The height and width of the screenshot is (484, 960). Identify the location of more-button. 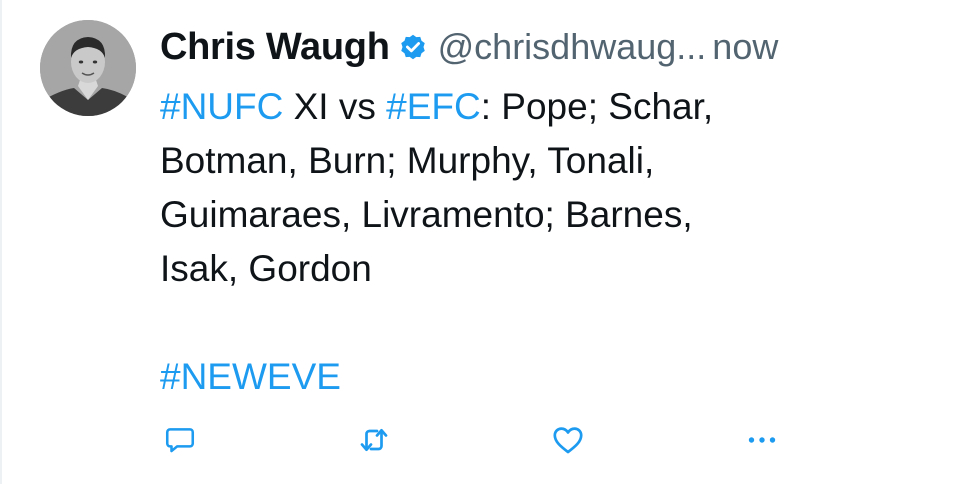
(762, 440).